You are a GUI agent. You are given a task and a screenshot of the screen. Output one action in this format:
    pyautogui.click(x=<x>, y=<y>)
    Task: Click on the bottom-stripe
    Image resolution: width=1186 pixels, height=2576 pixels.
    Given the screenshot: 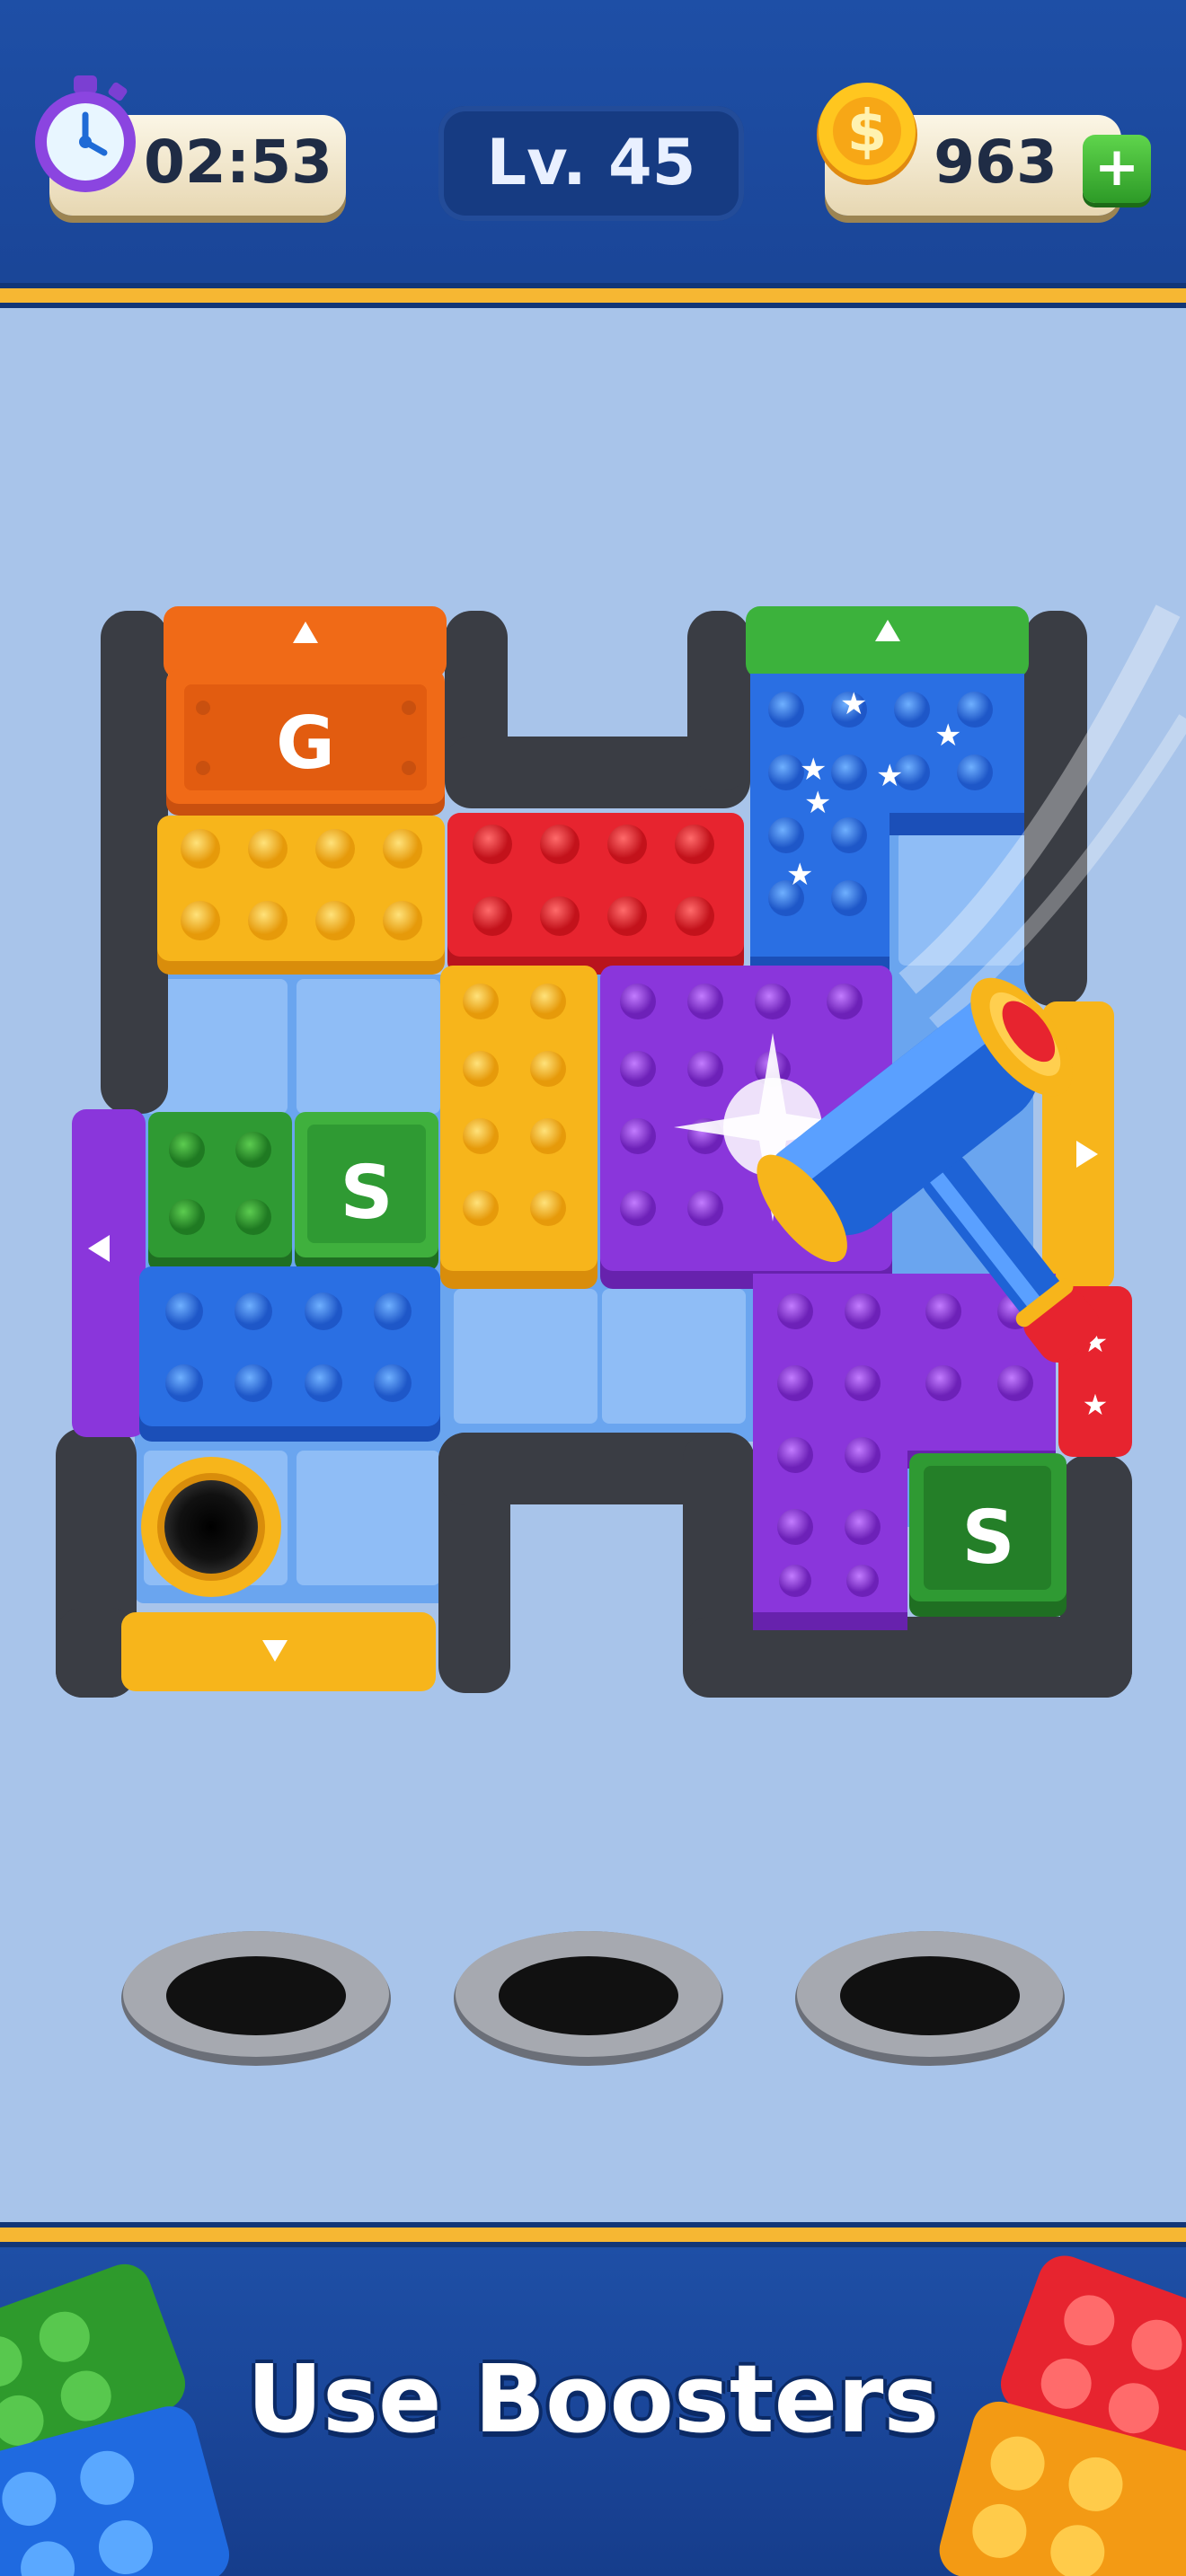 What is the action you would take?
    pyautogui.click(x=593, y=2234)
    